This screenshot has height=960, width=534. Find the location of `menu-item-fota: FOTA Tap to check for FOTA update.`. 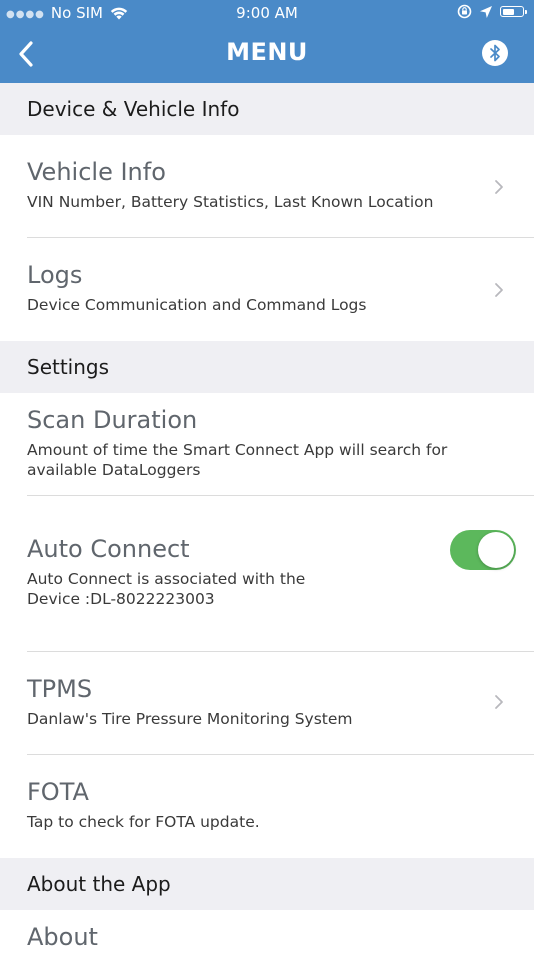

menu-item-fota: FOTA Tap to check for FOTA update. is located at coordinates (267, 806).